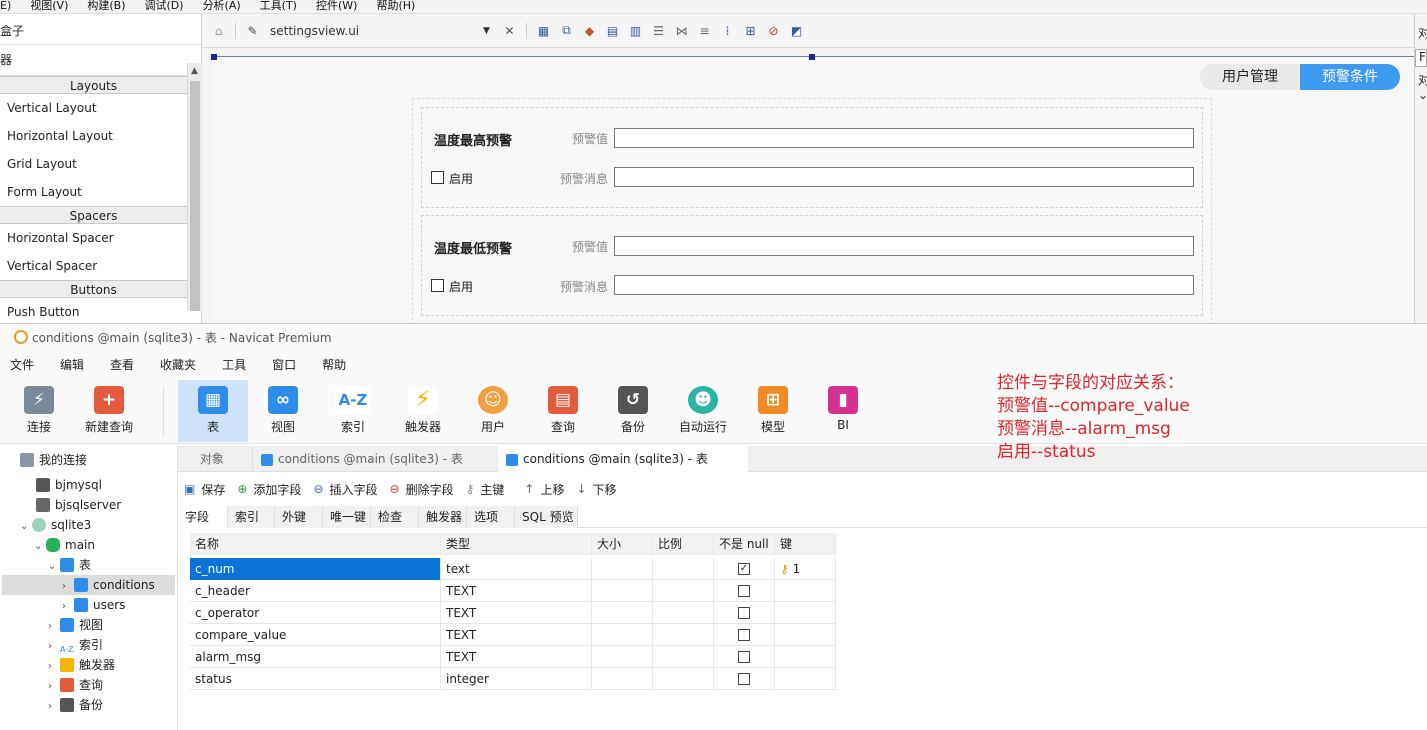 Image resolution: width=1427 pixels, height=730 pixels. I want to click on cell-name: c_num, so click(315, 569).